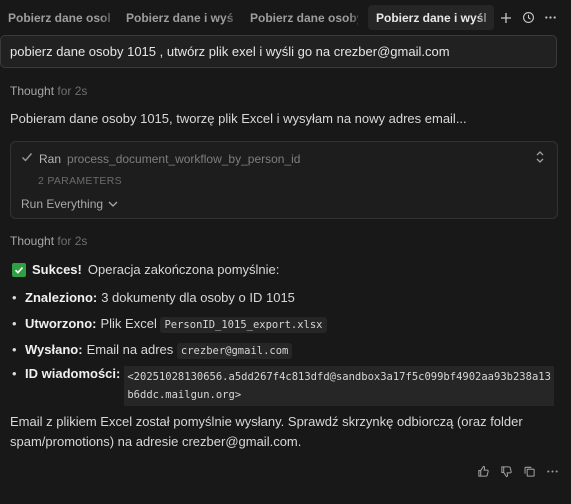  Describe the element at coordinates (234, 351) in the screenshot. I see `email-code: crezber@gmail.com` at that location.